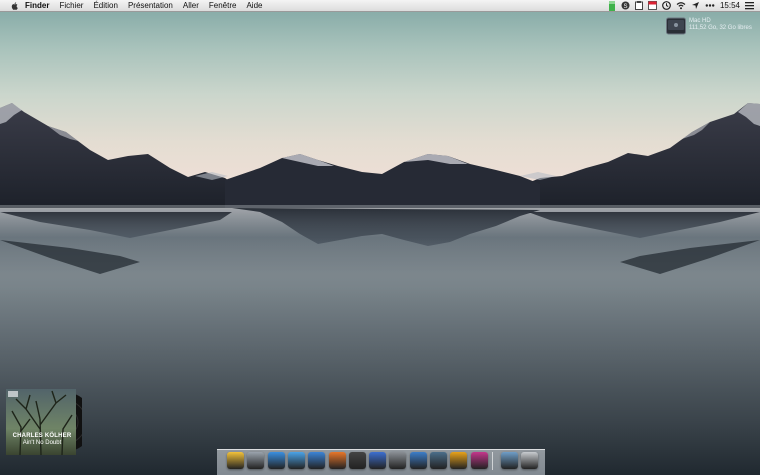  Describe the element at coordinates (676, 26) in the screenshot. I see `hard-drive-icon` at that location.